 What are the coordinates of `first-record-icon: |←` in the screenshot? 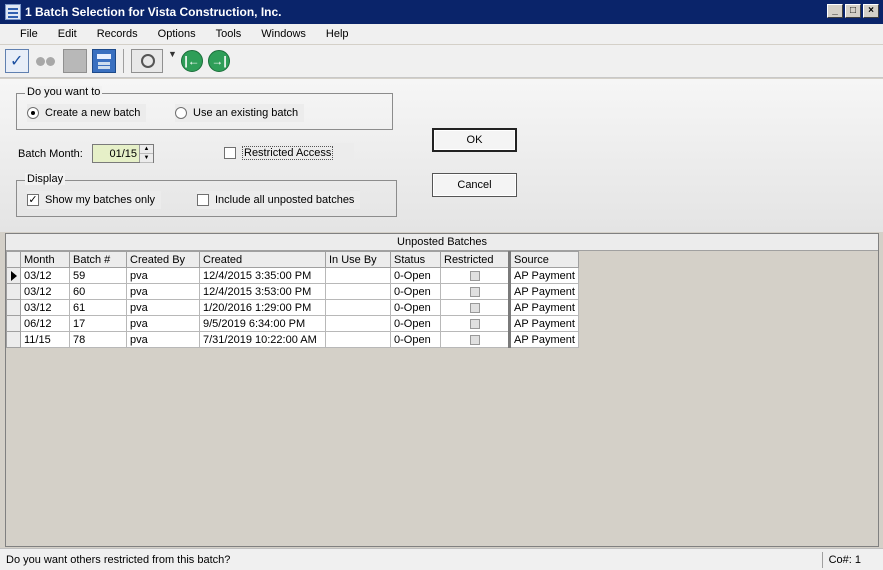 It's located at (192, 61).